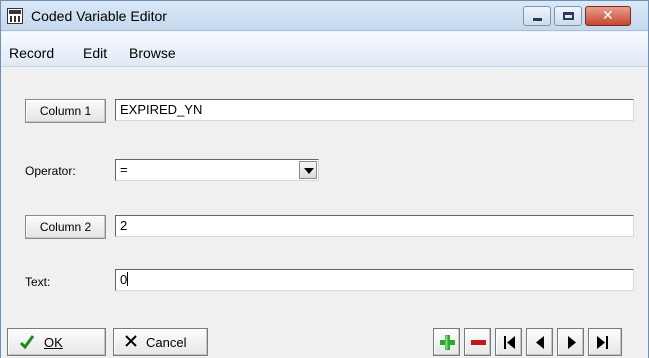 Image resolution: width=649 pixels, height=358 pixels. What do you see at coordinates (374, 110) in the screenshot?
I see `column1-field: EXPIRED_YN` at bounding box center [374, 110].